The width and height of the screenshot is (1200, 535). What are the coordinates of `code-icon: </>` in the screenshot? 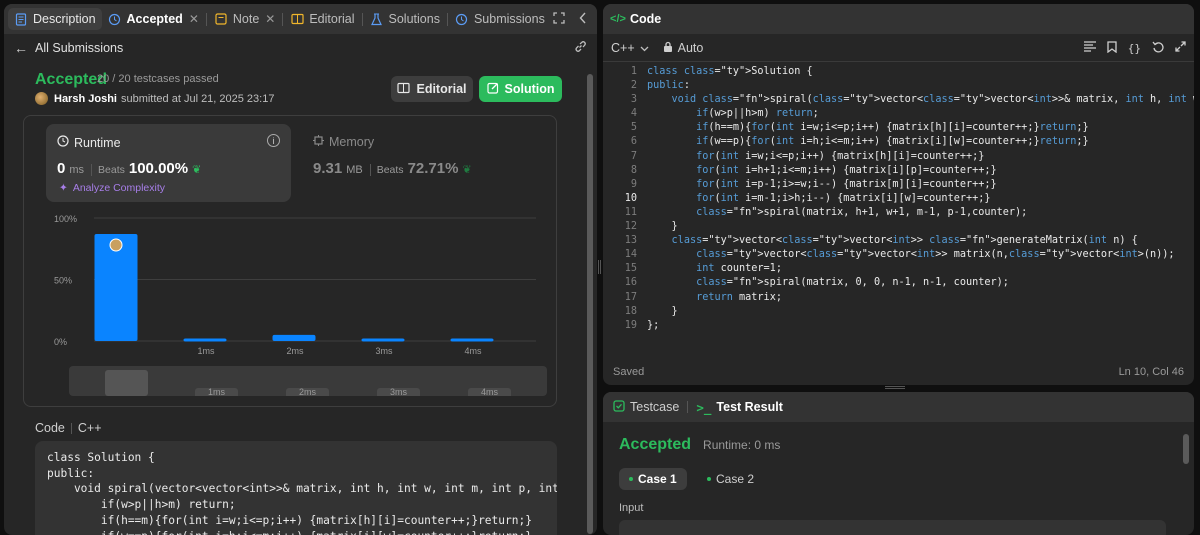 It's located at (618, 19).